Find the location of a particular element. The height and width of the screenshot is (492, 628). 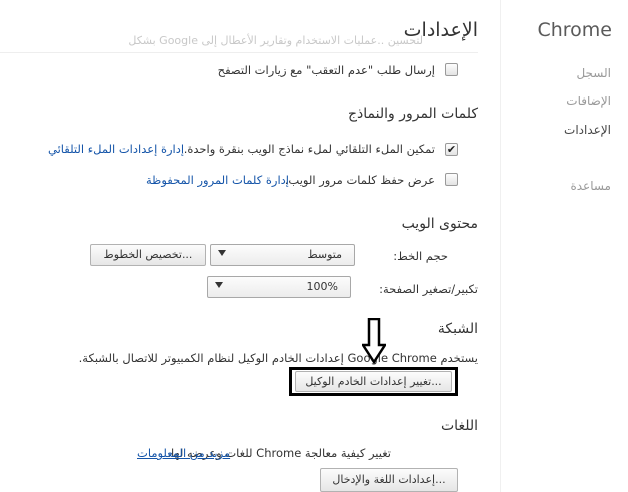

font-size-select: متوسط is located at coordinates (282, 255).